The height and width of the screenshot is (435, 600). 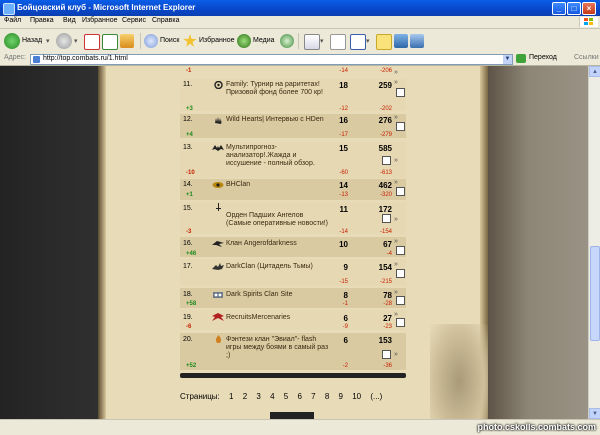 What do you see at coordinates (341, 396) in the screenshot?
I see `page-link: 9` at bounding box center [341, 396].